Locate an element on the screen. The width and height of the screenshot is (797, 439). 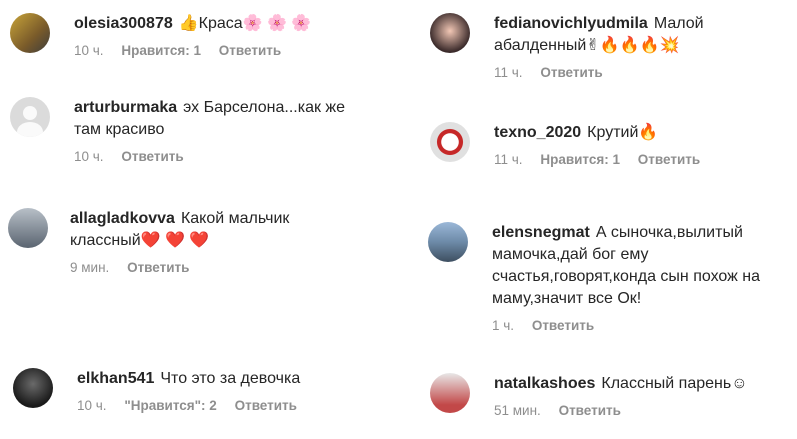
timestamp: 51 мин. is located at coordinates (517, 410).